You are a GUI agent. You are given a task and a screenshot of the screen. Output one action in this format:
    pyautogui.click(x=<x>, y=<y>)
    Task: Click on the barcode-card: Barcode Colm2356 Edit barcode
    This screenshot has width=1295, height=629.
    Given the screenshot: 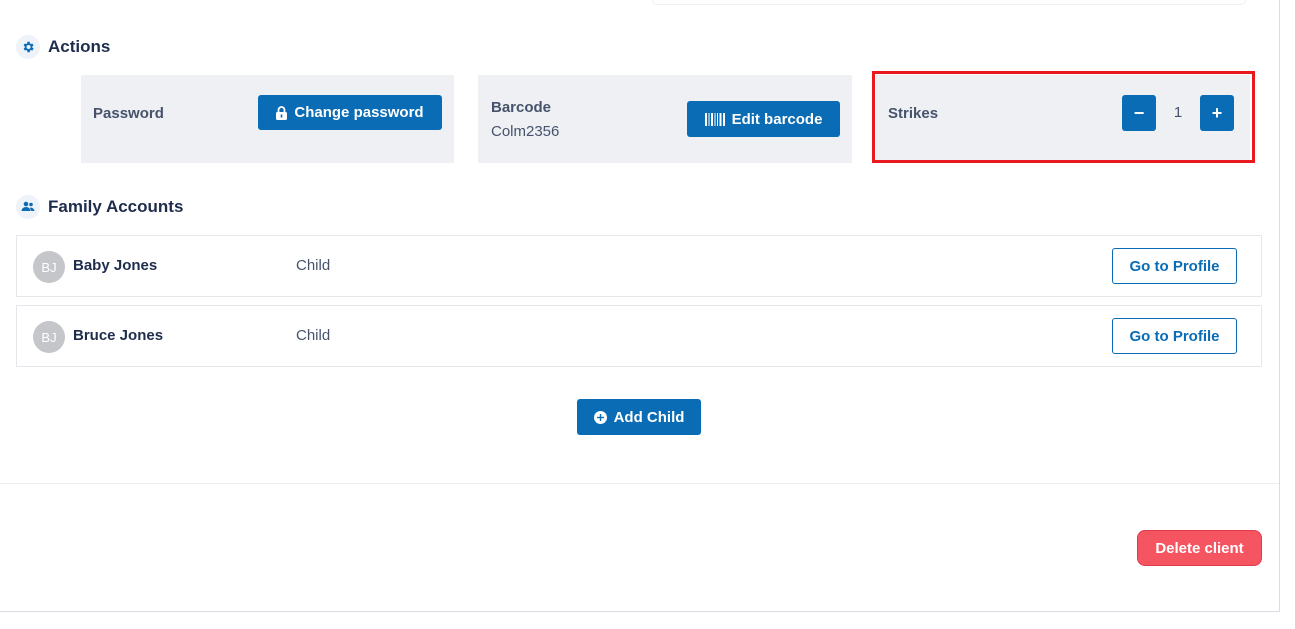 What is the action you would take?
    pyautogui.click(x=665, y=119)
    